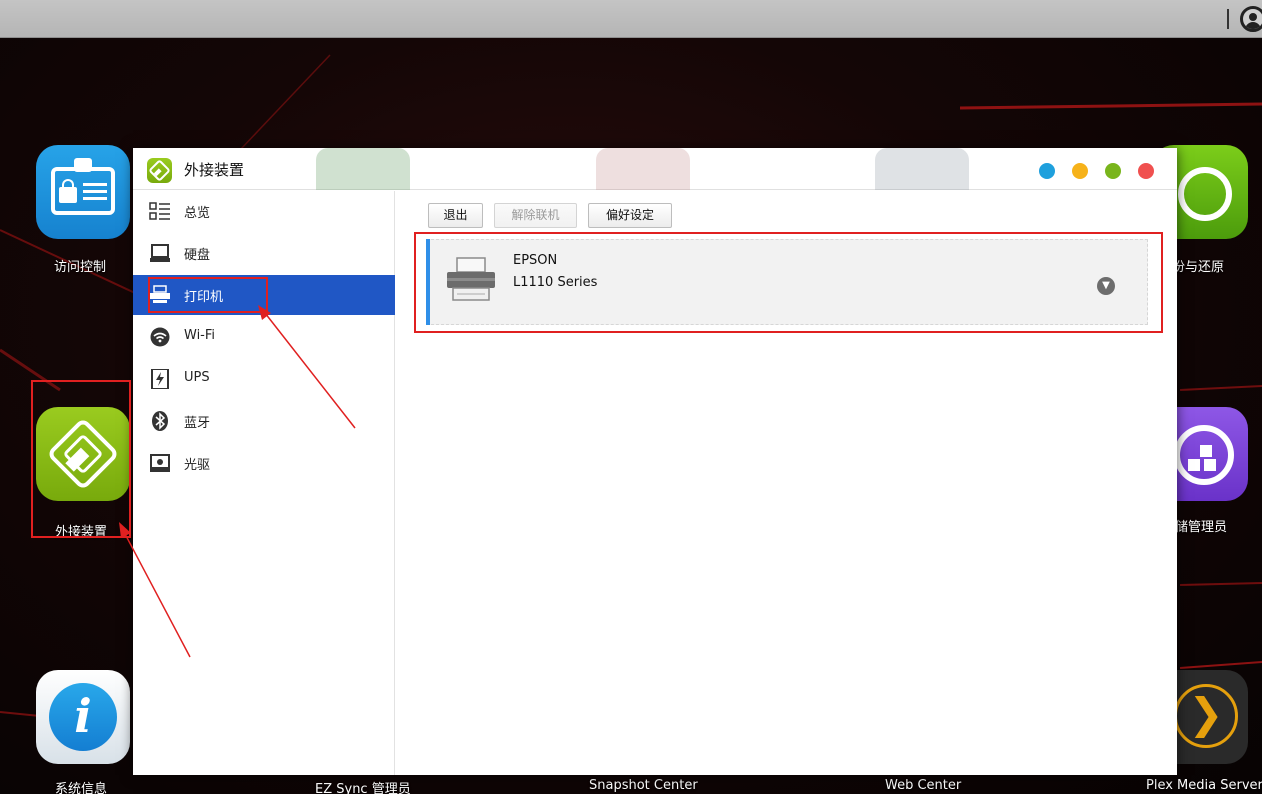 Image resolution: width=1262 pixels, height=794 pixels. What do you see at coordinates (160, 463) in the screenshot?
I see `optical-drive-icon` at bounding box center [160, 463].